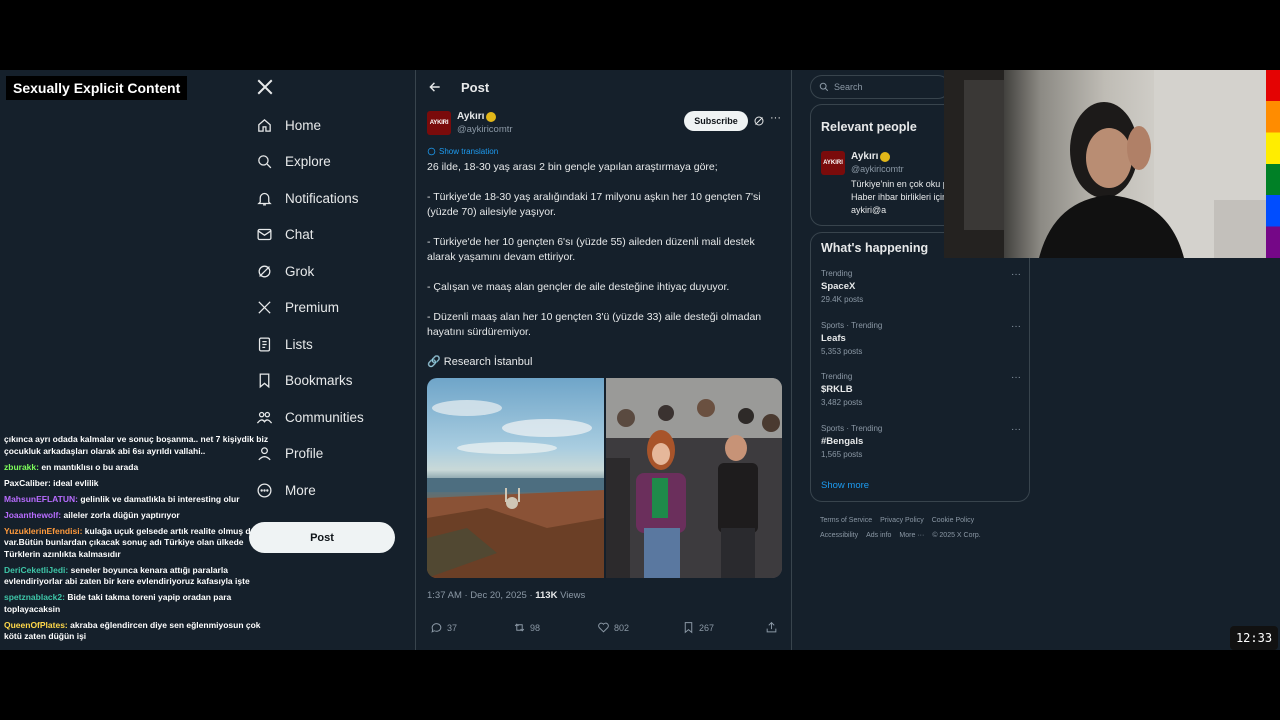 The height and width of the screenshot is (720, 1280). What do you see at coordinates (265, 87) in the screenshot?
I see `x-logo-icon` at bounding box center [265, 87].